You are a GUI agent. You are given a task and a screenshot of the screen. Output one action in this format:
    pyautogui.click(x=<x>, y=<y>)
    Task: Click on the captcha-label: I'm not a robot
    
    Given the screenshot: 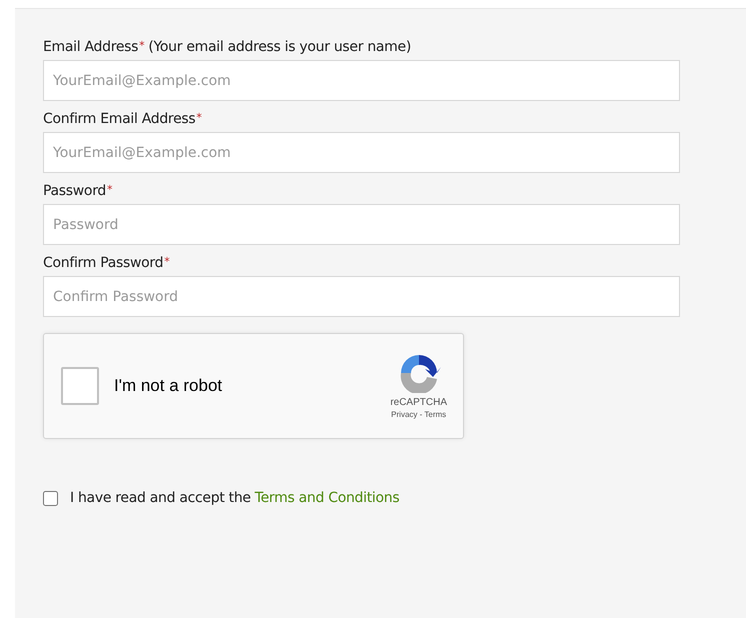 What is the action you would take?
    pyautogui.click(x=169, y=386)
    